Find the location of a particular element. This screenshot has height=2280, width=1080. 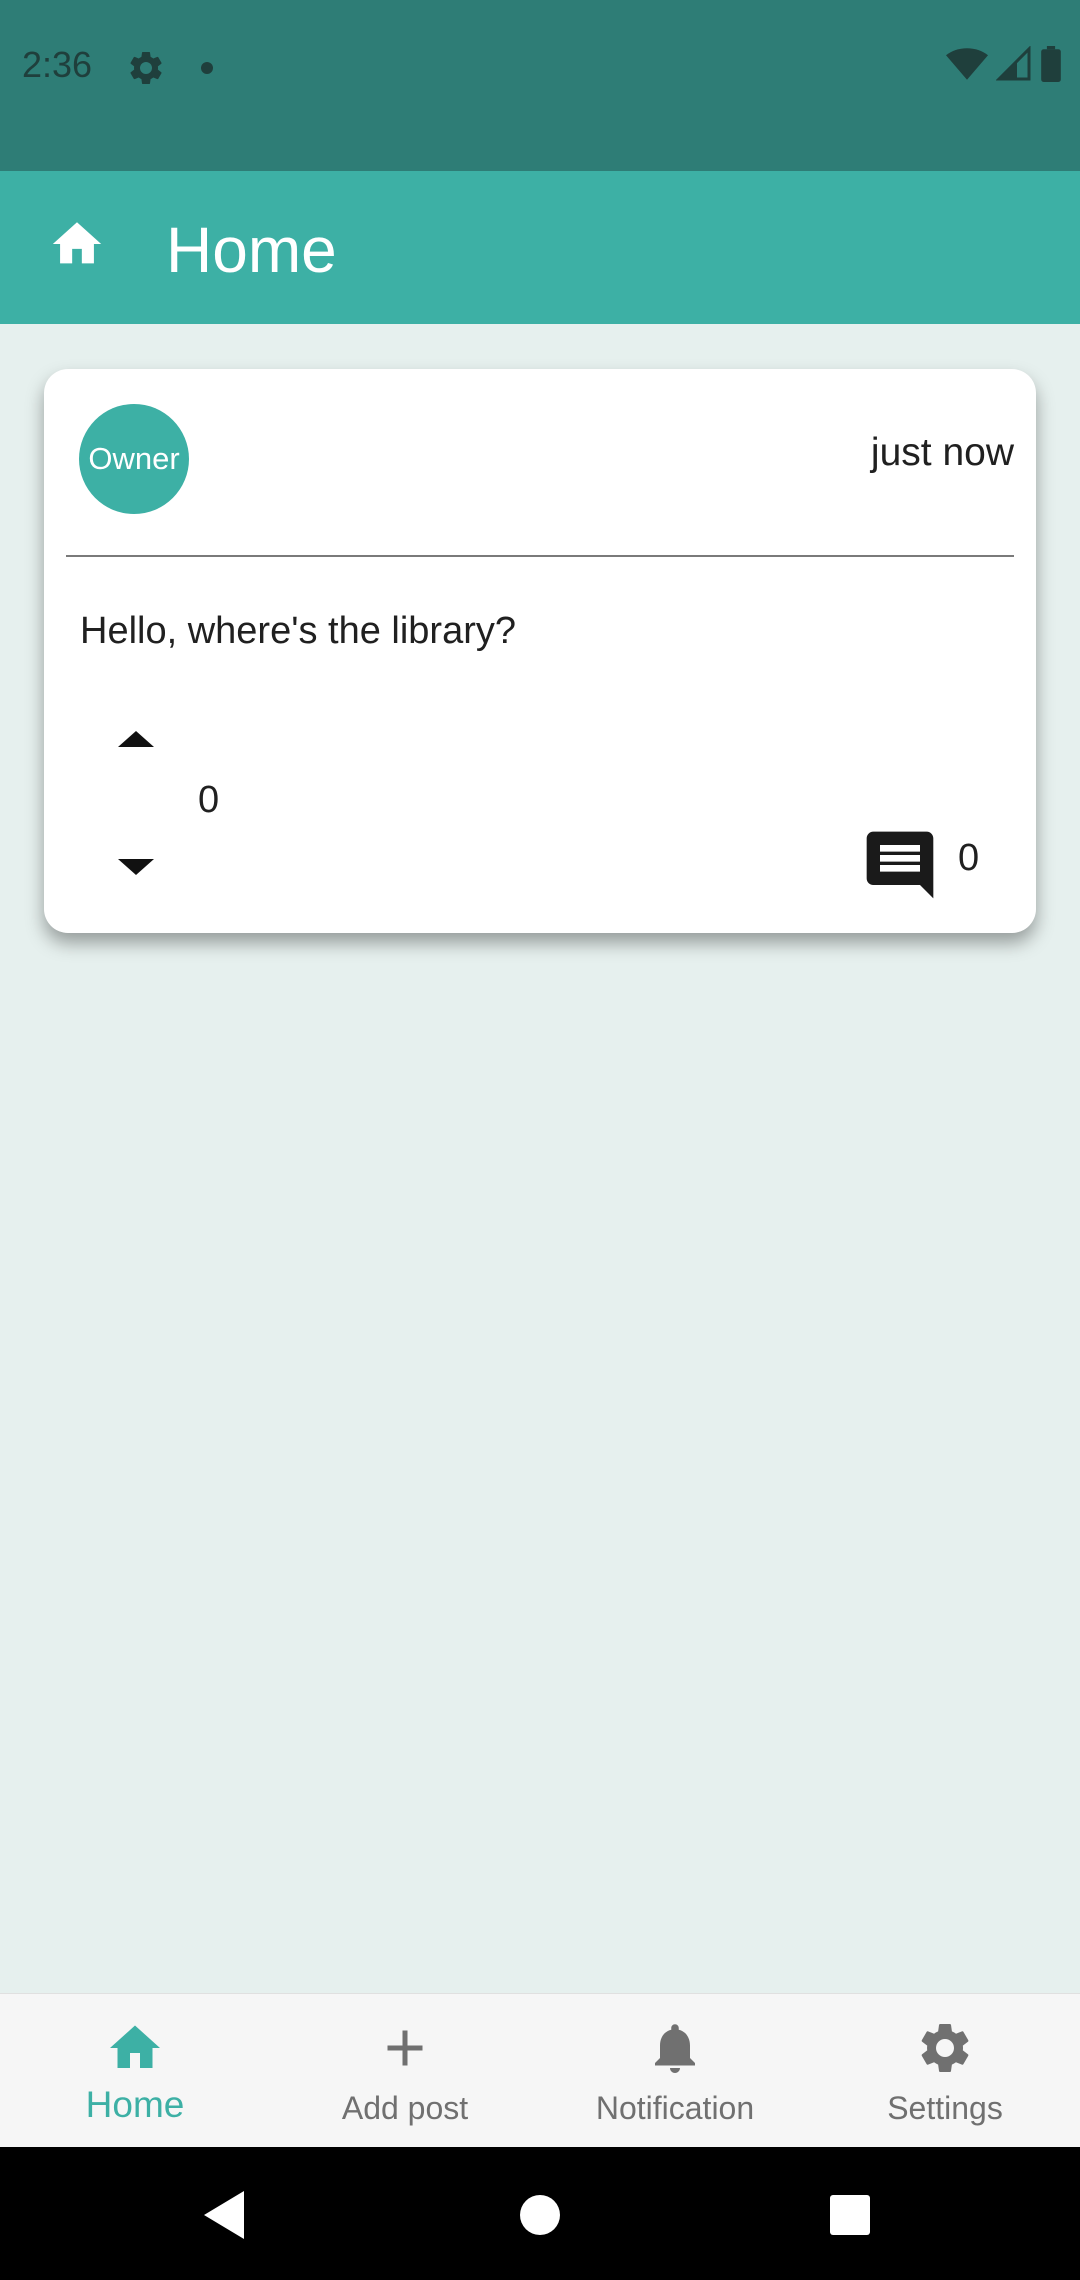

system-navigation-bar is located at coordinates (540, 2213).